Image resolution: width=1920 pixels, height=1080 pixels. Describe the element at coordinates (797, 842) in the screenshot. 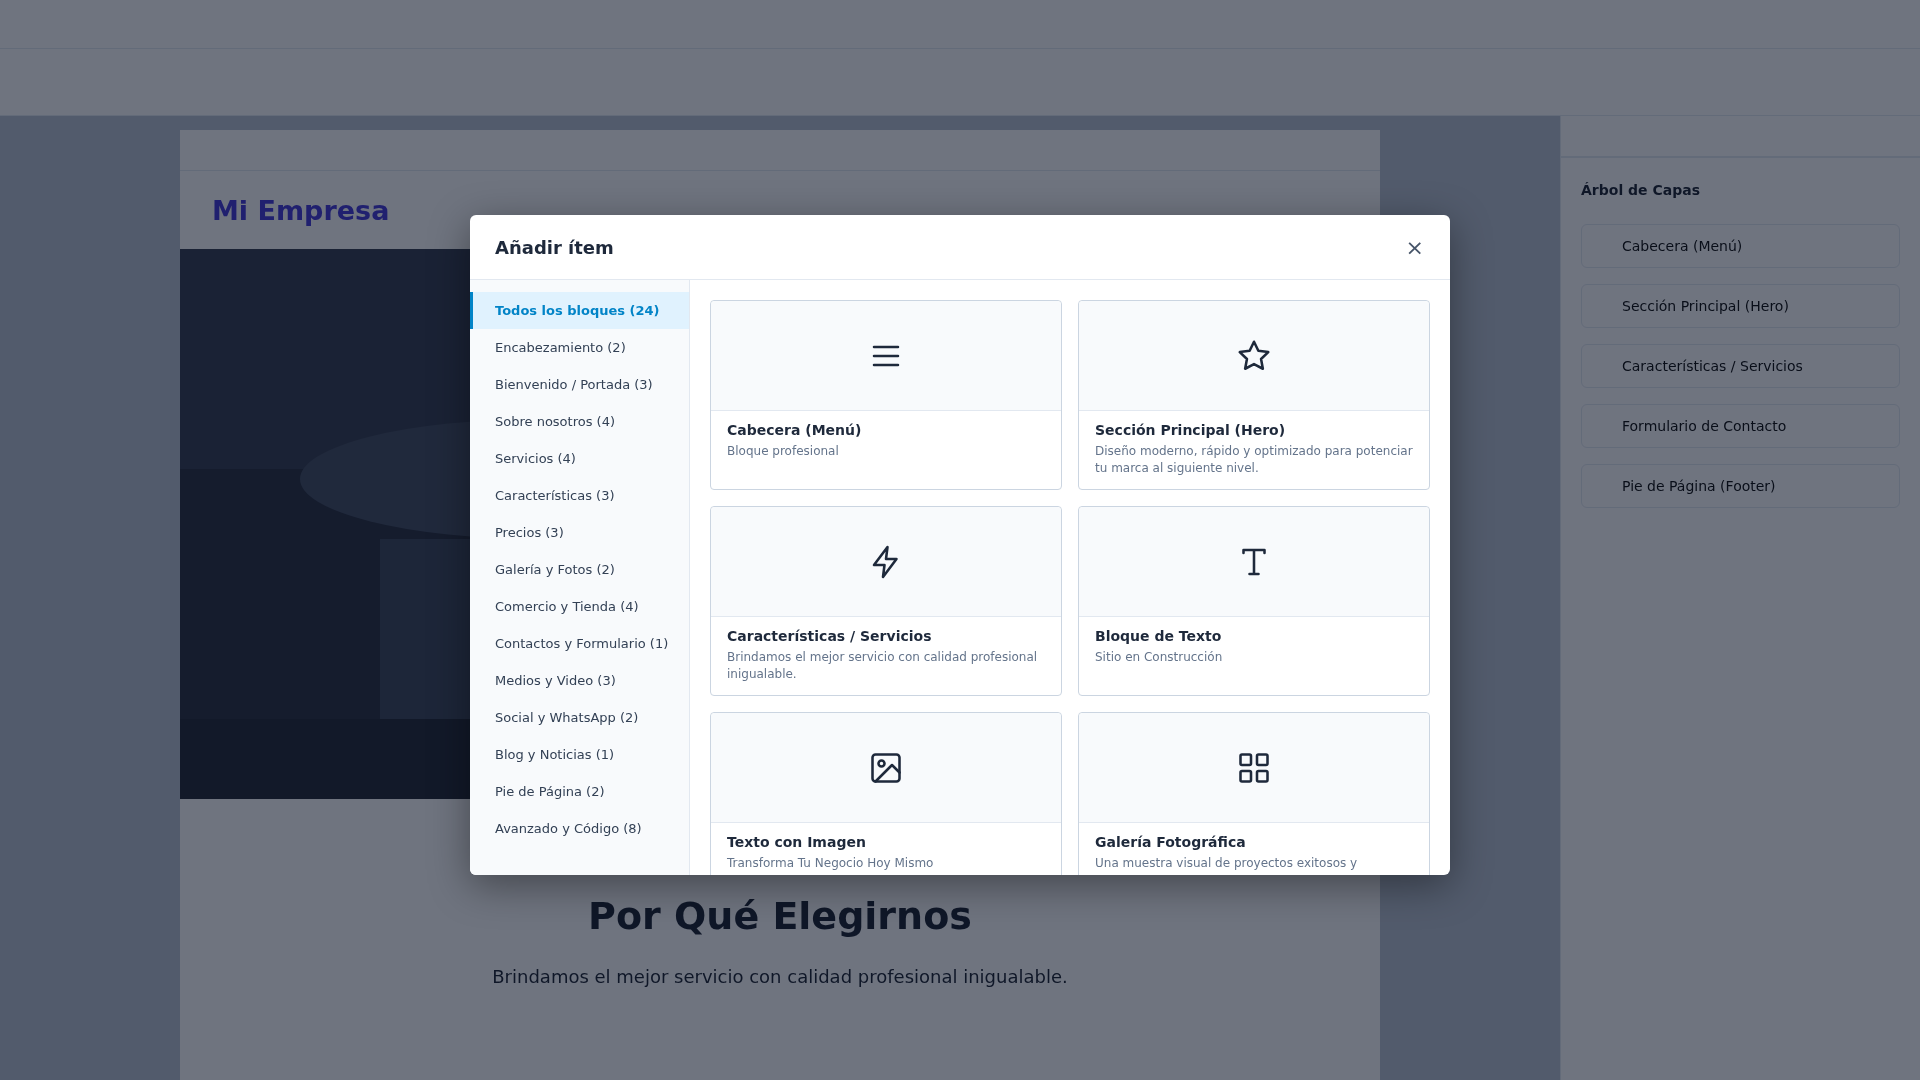

I see `block-title: Texto con Imagen` at that location.